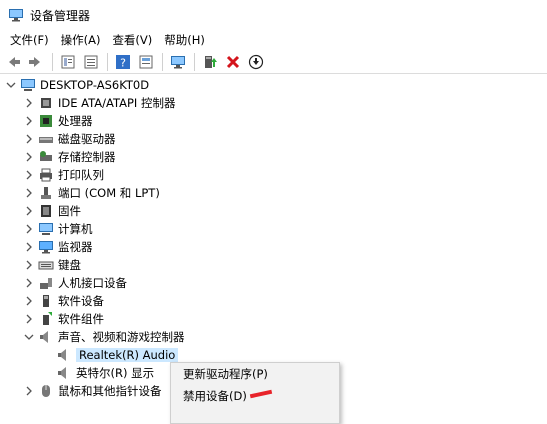 This screenshot has height=424, width=547. Describe the element at coordinates (60, 15) in the screenshot. I see `window-title: 设备管理器` at that location.